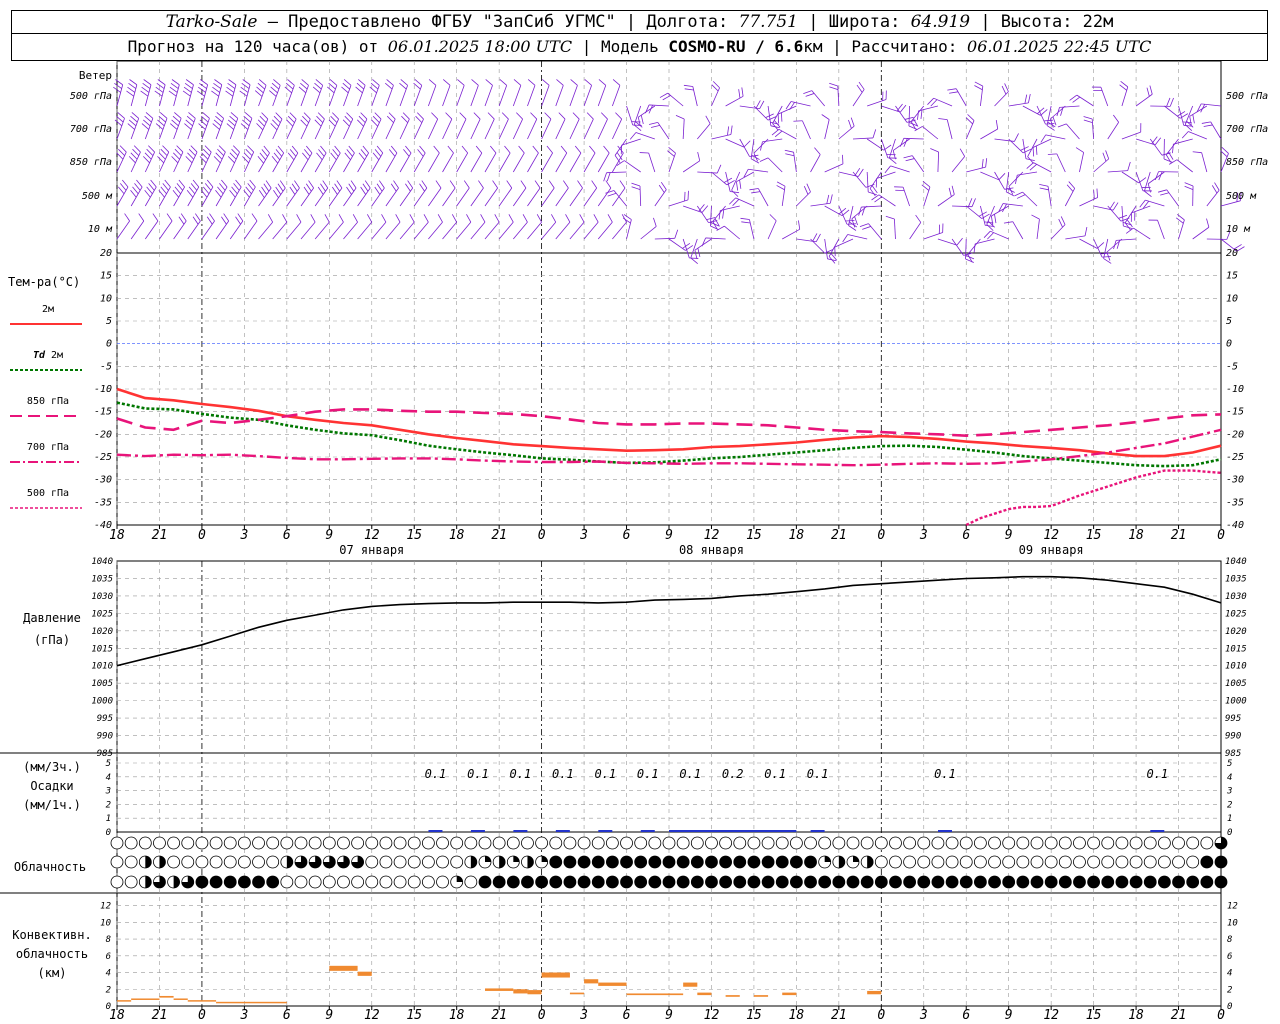 The image size is (1280, 1024). Describe the element at coordinates (1233, 737) in the screenshot. I see `pressure-tick-right: 990` at that location.